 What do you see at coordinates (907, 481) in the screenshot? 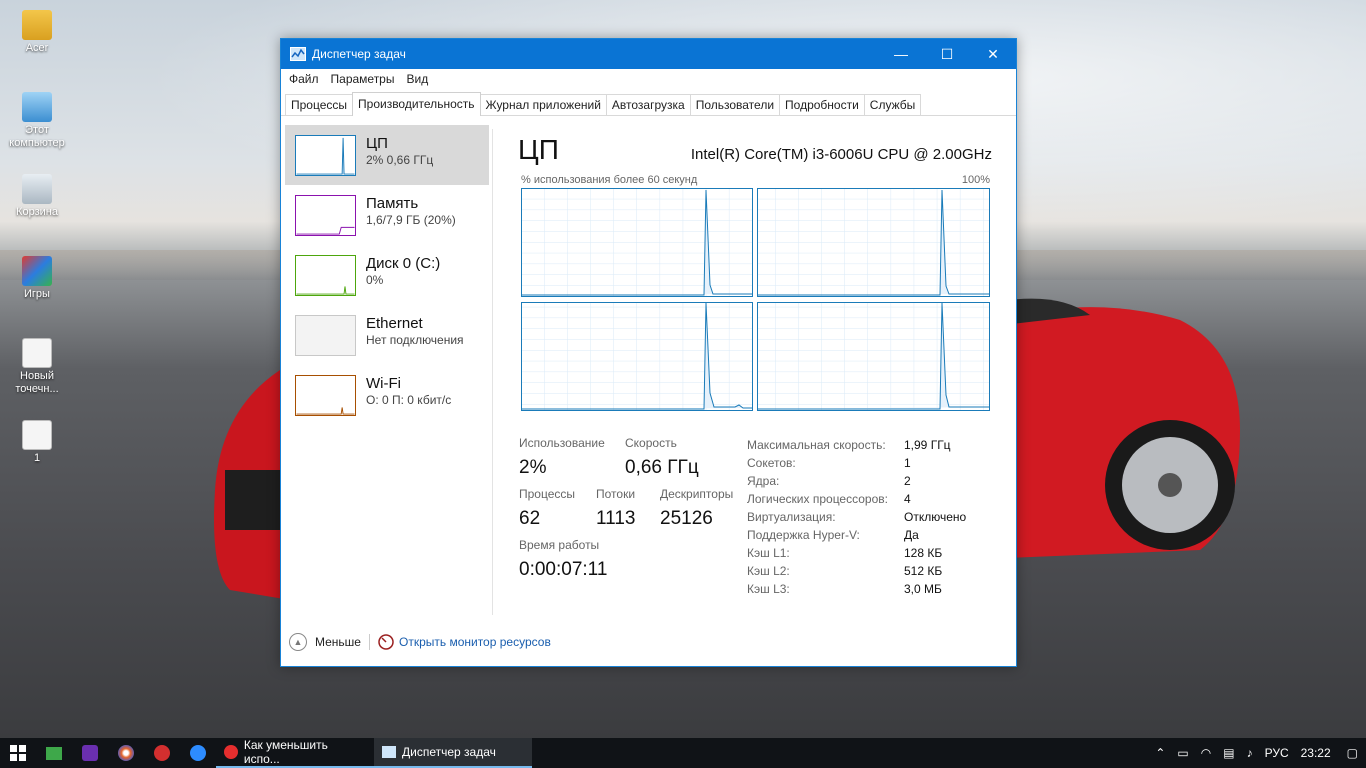
I see `spec-value: 2` at bounding box center [907, 481].